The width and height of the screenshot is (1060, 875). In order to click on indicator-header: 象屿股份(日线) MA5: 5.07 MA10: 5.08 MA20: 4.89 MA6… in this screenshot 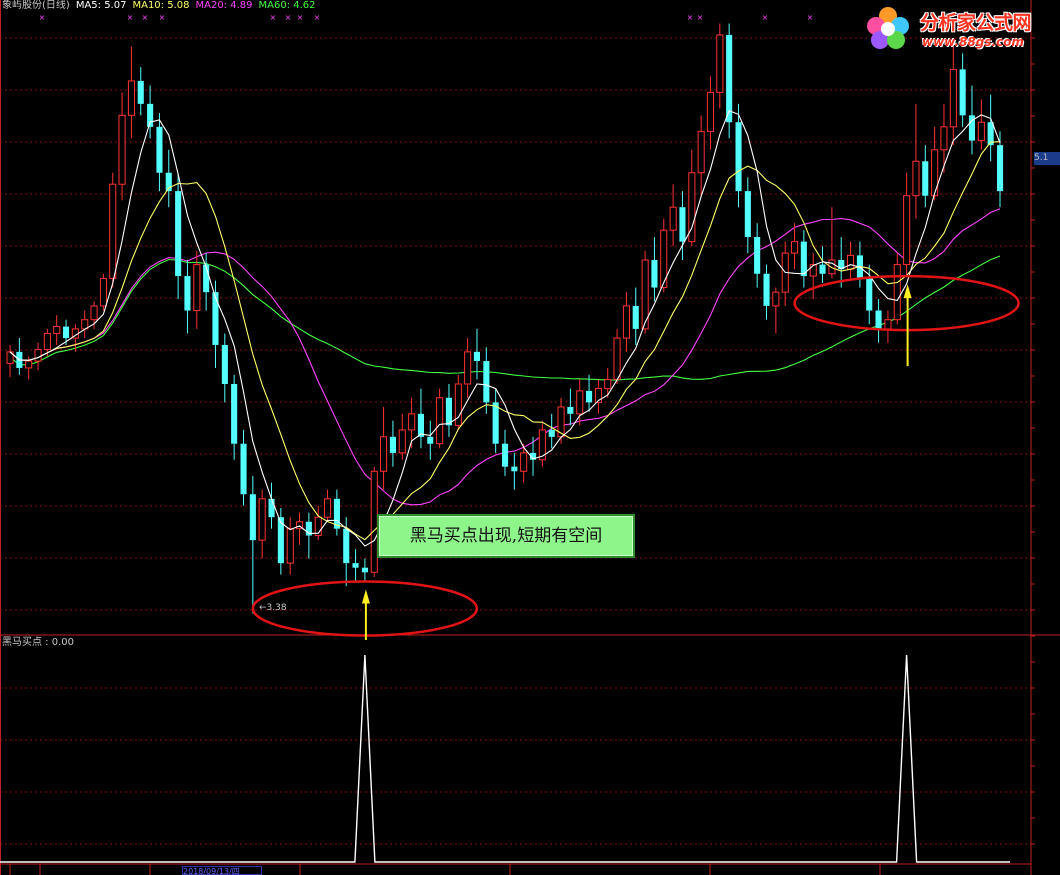, I will do `click(162, 6)`.